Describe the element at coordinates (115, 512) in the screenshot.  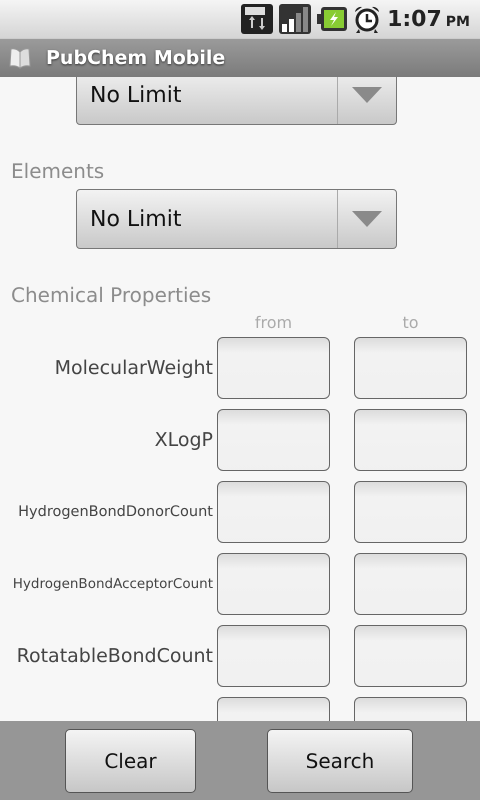
I see `property-label: HydrogenBondDonorCount` at that location.